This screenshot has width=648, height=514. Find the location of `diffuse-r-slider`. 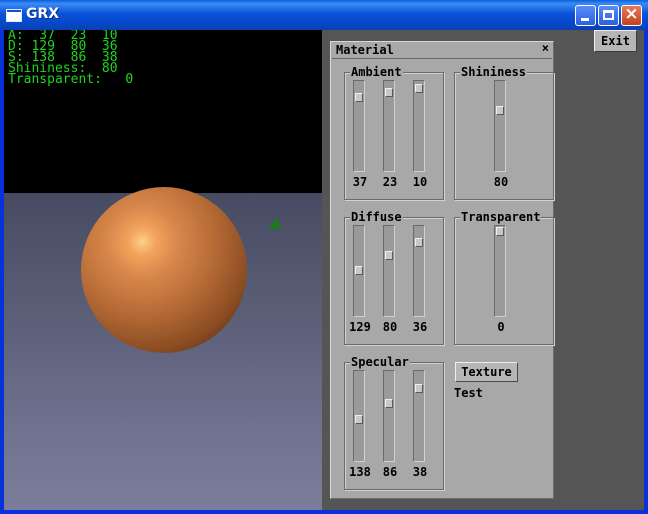

diffuse-r-slider is located at coordinates (359, 271).